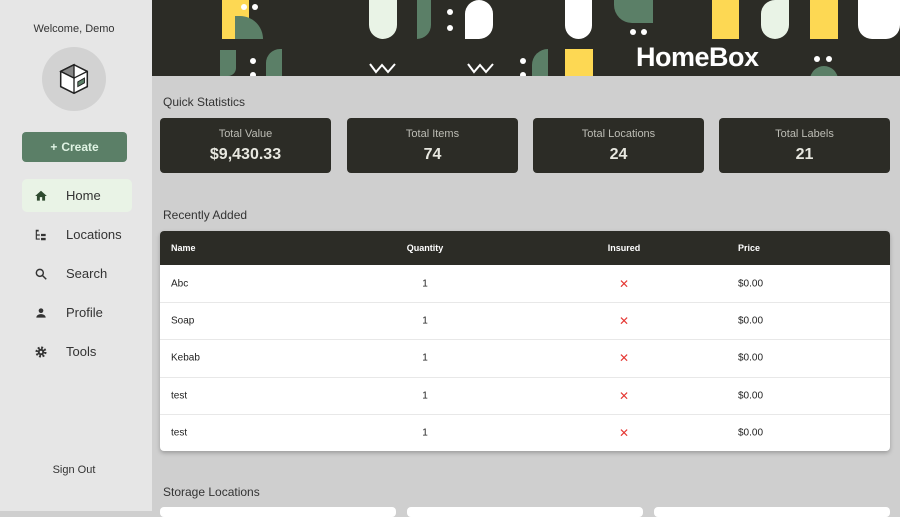 The width and height of the screenshot is (900, 517). What do you see at coordinates (245, 154) in the screenshot?
I see `stat-value: $9,430.33` at bounding box center [245, 154].